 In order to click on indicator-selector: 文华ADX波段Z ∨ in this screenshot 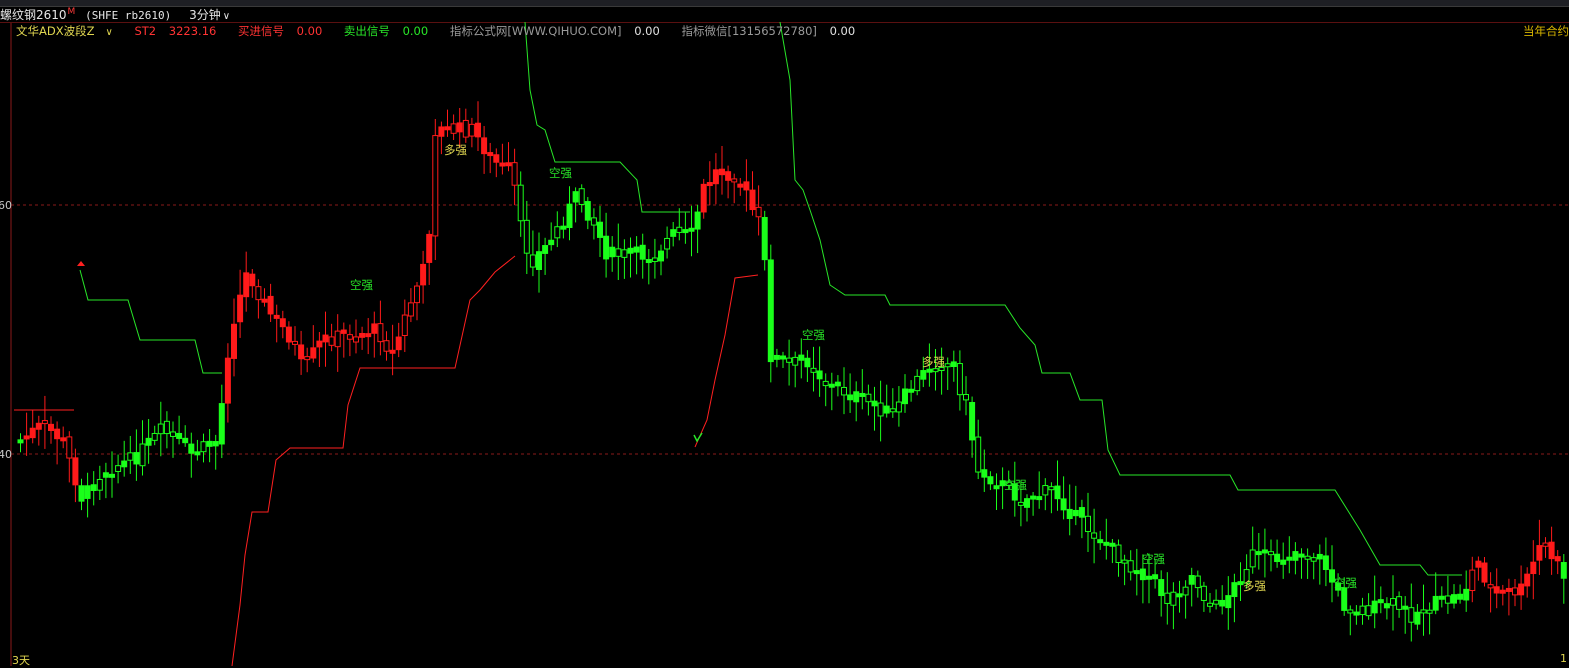, I will do `click(69, 31)`.